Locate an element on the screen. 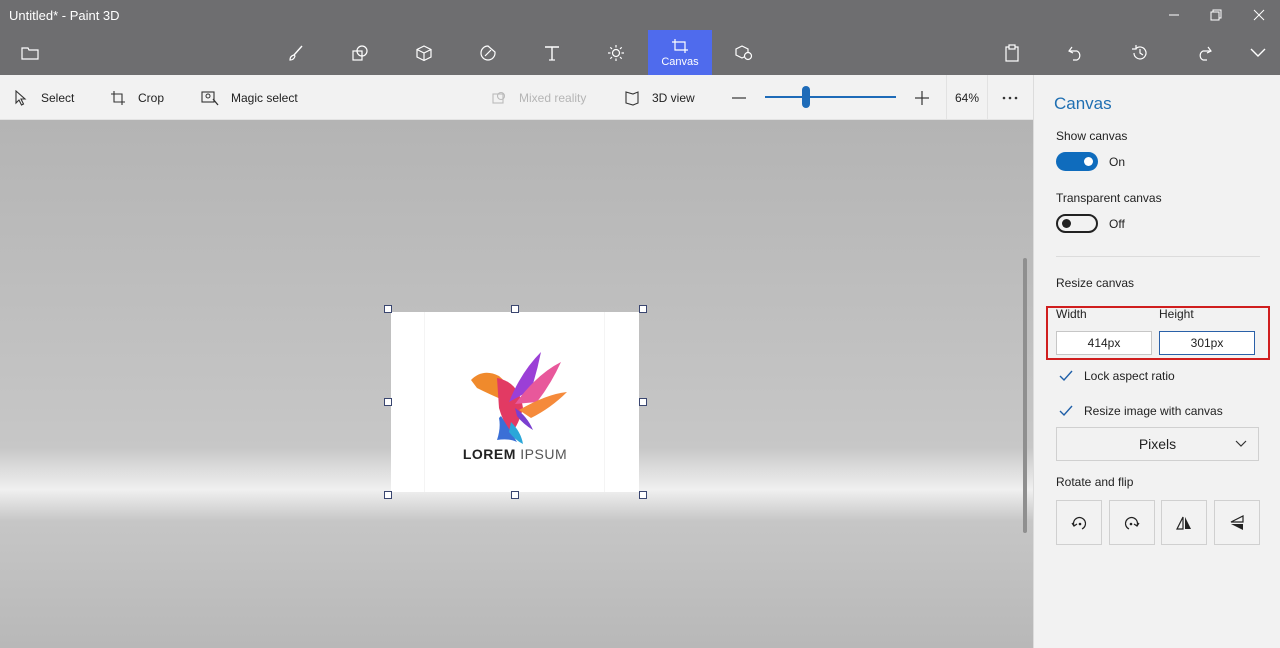 This screenshot has height=648, width=1280. undo-button is located at coordinates (1076, 52).